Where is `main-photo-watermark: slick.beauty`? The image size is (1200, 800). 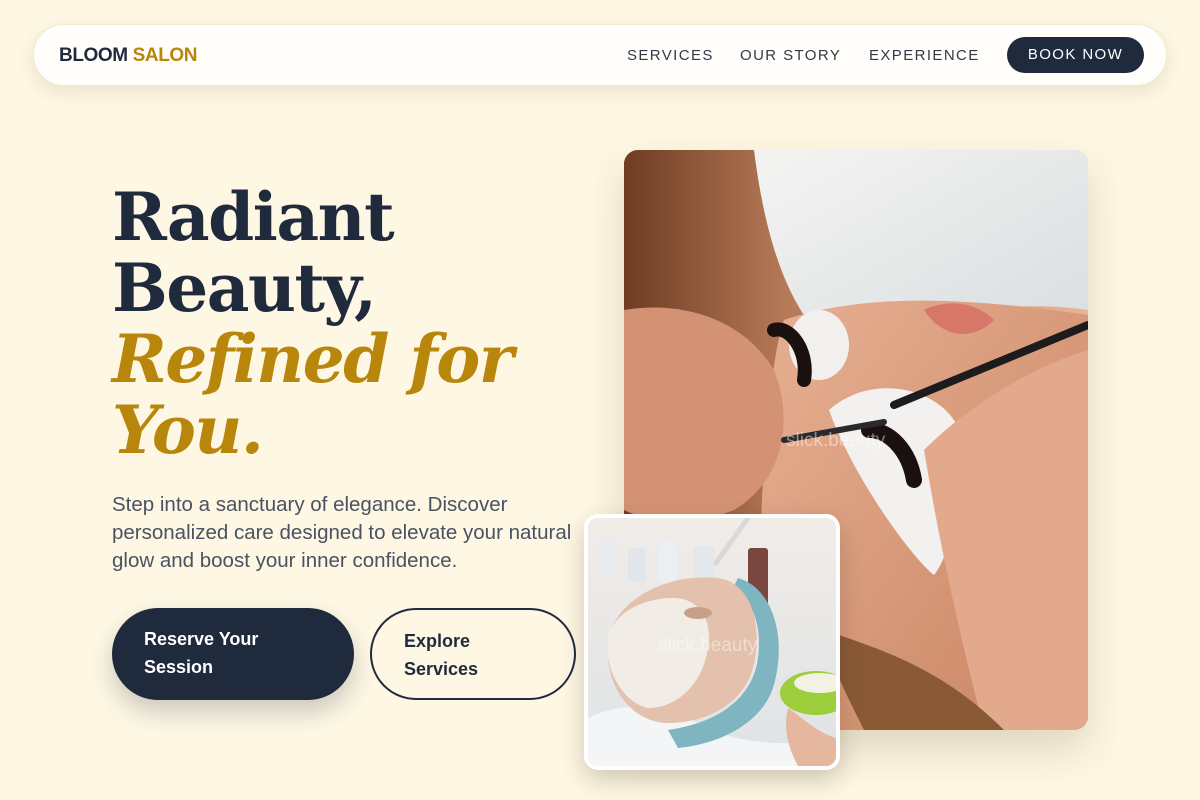 main-photo-watermark: slick.beauty is located at coordinates (836, 440).